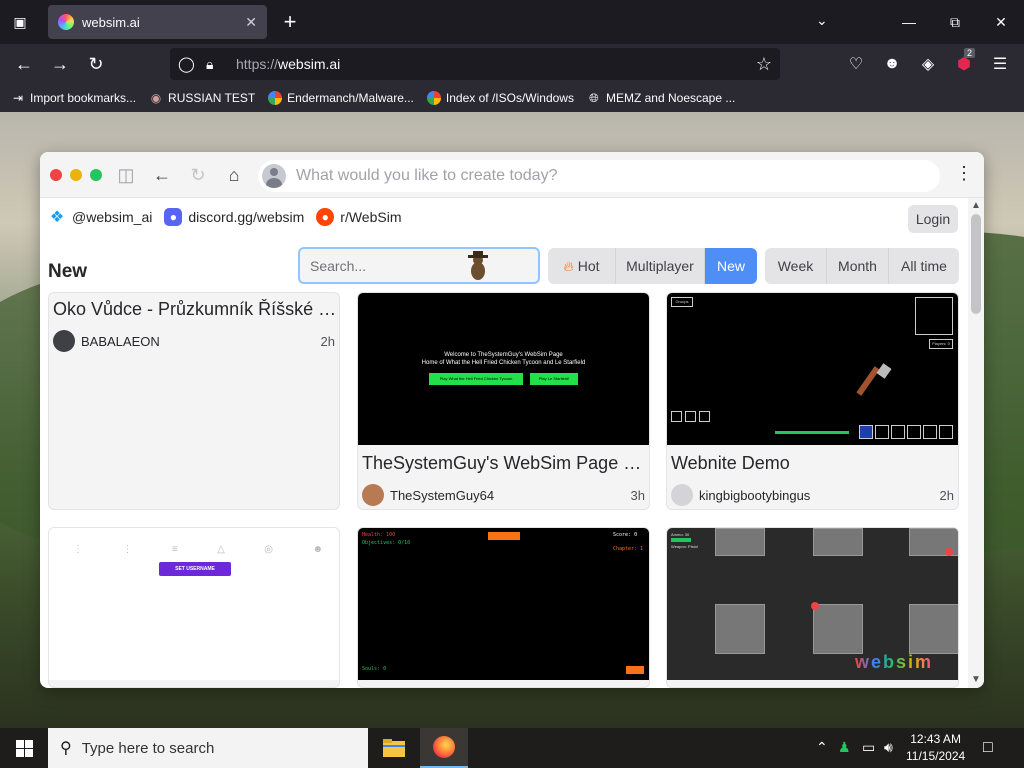 The height and width of the screenshot is (768, 1024). What do you see at coordinates (100, 217) in the screenshot?
I see `twitter-link: ❖ @websim_ai` at bounding box center [100, 217].